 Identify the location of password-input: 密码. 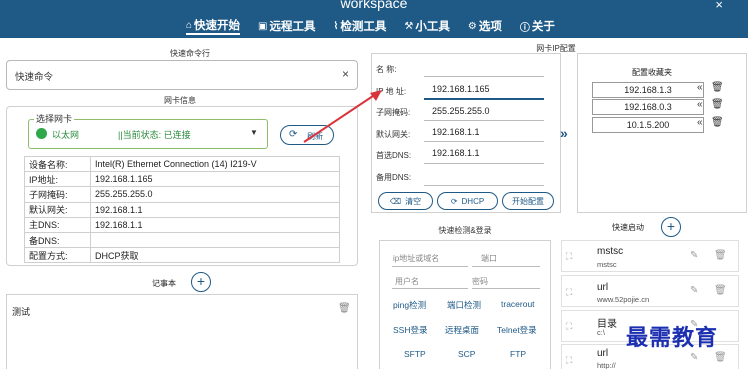
(480, 281).